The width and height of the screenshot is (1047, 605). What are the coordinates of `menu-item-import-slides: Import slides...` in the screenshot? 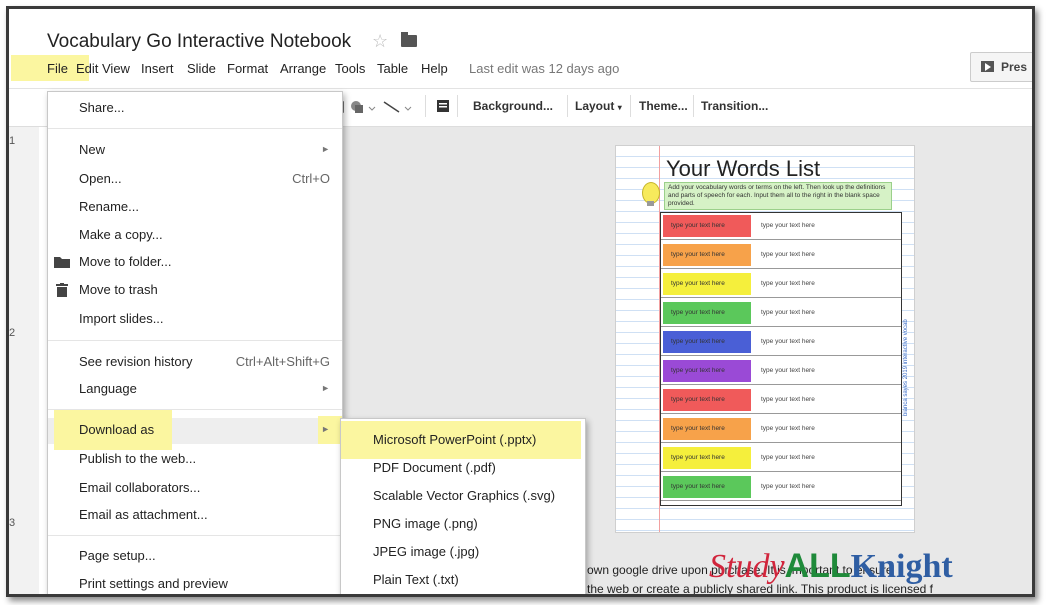 It's located at (195, 320).